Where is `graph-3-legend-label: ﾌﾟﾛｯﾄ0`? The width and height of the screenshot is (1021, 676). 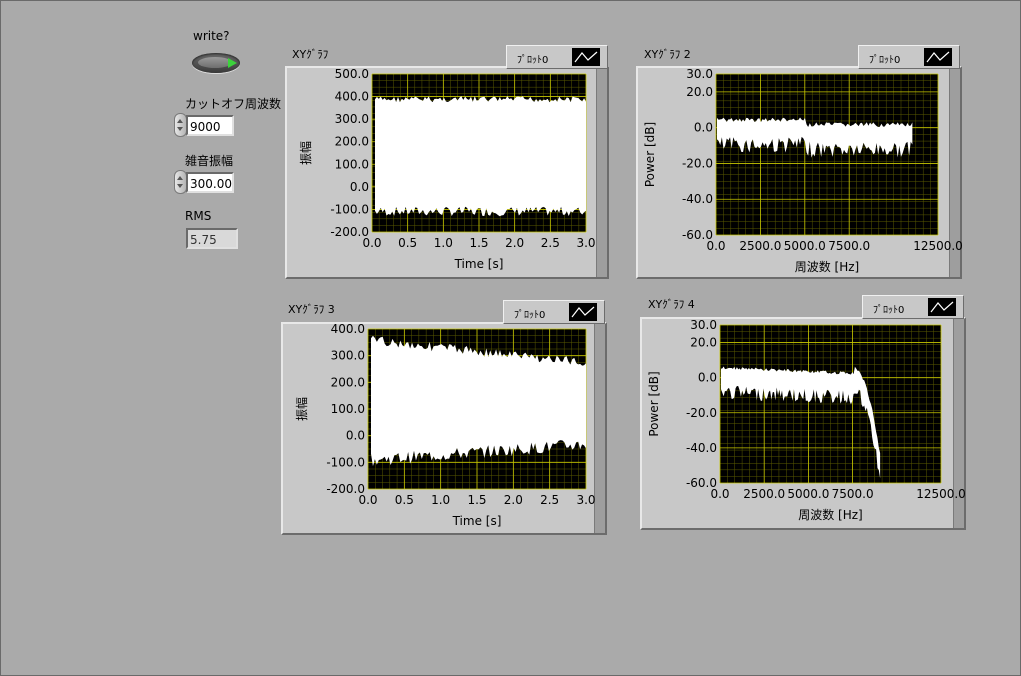
graph-3-legend-label: ﾌﾟﾛｯﾄ0 is located at coordinates (530, 315).